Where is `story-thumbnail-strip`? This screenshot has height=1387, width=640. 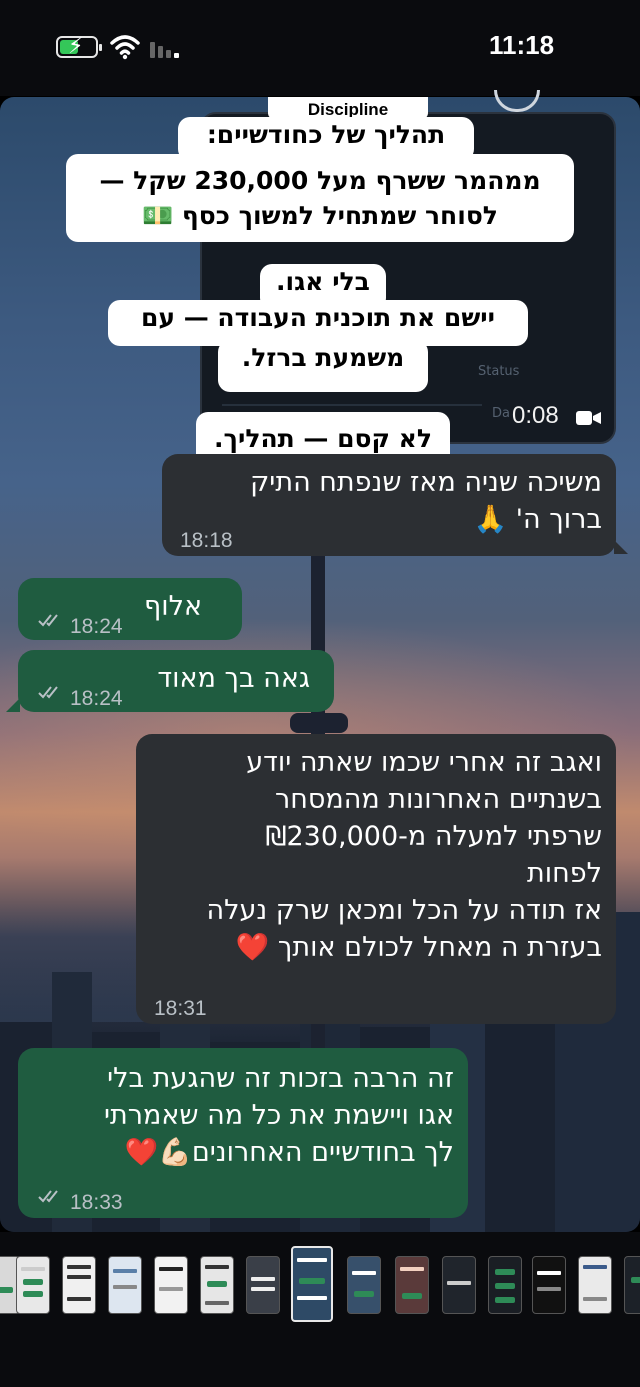 story-thumbnail-strip is located at coordinates (320, 1309).